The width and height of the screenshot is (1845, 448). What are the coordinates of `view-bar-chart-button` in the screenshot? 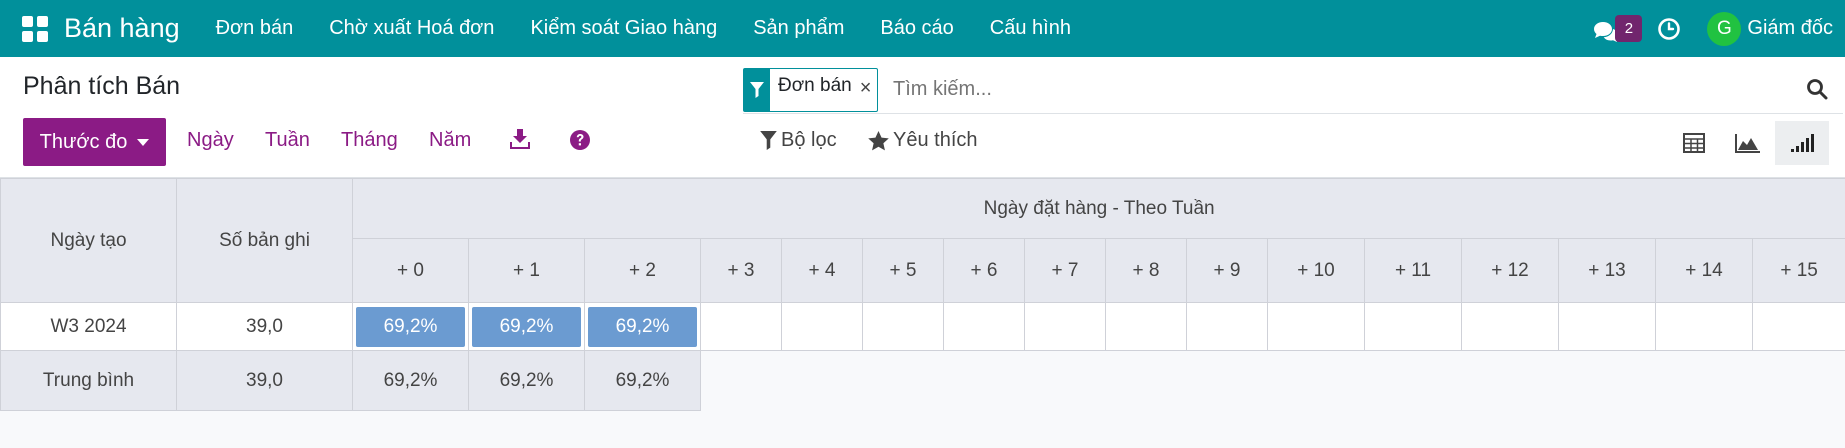 It's located at (1802, 143).